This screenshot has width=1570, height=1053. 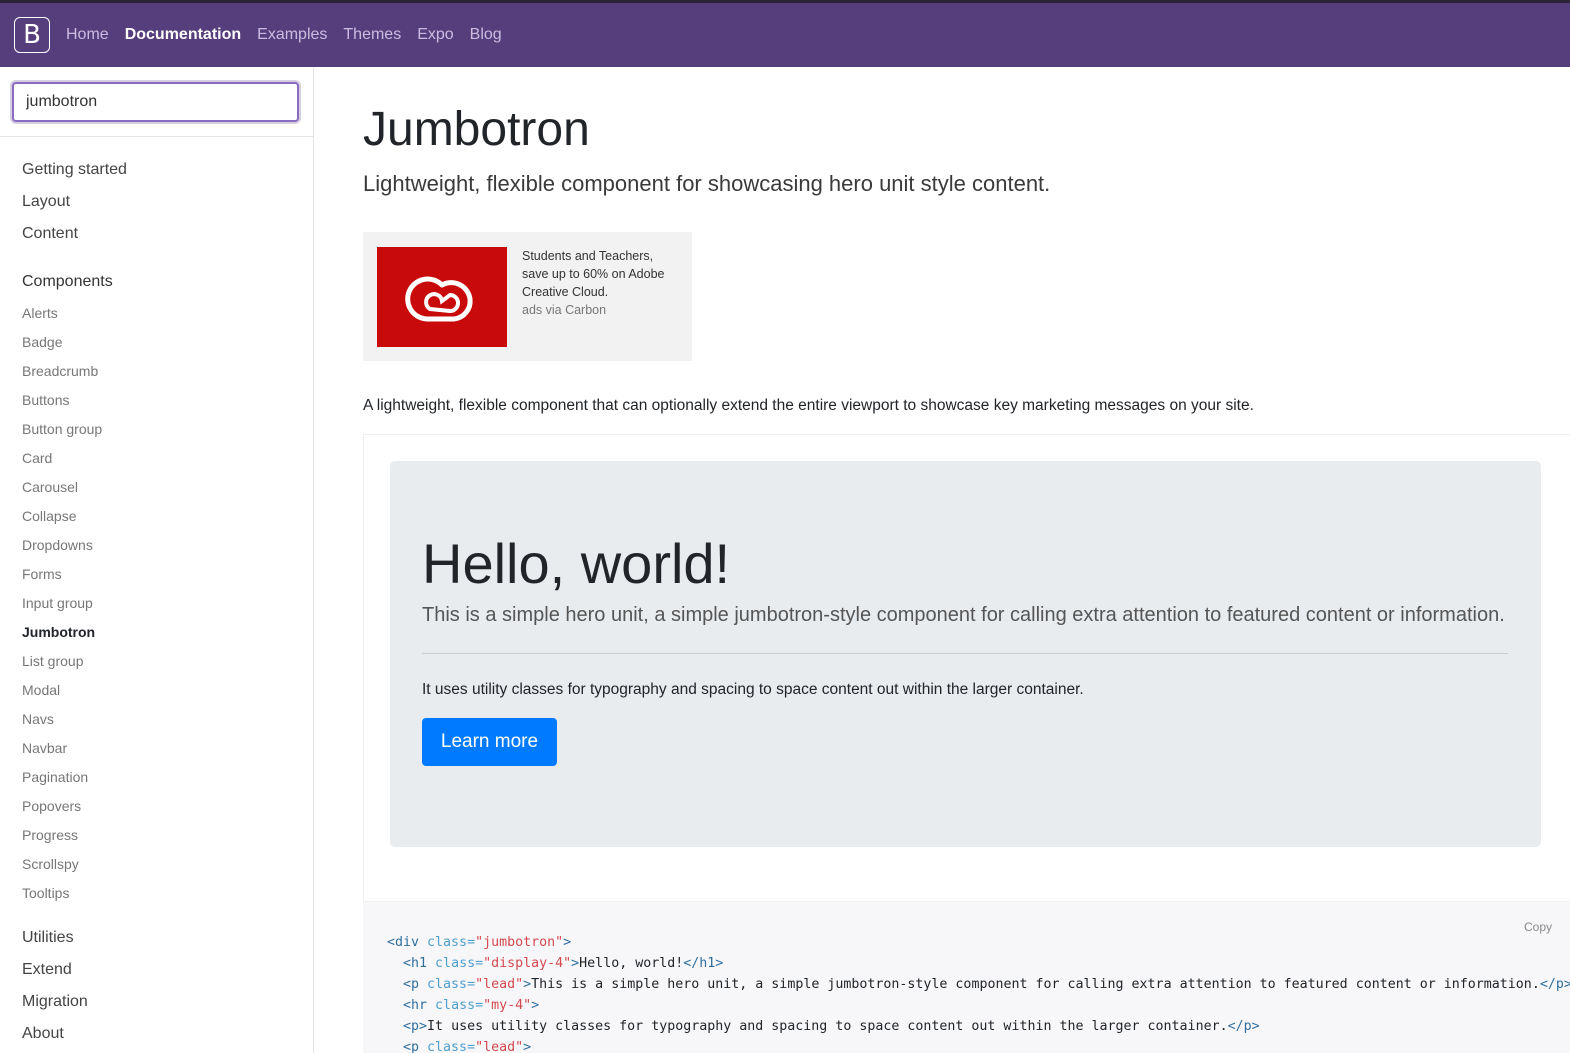 I want to click on nav-link-documentation: Documentation, so click(x=183, y=35).